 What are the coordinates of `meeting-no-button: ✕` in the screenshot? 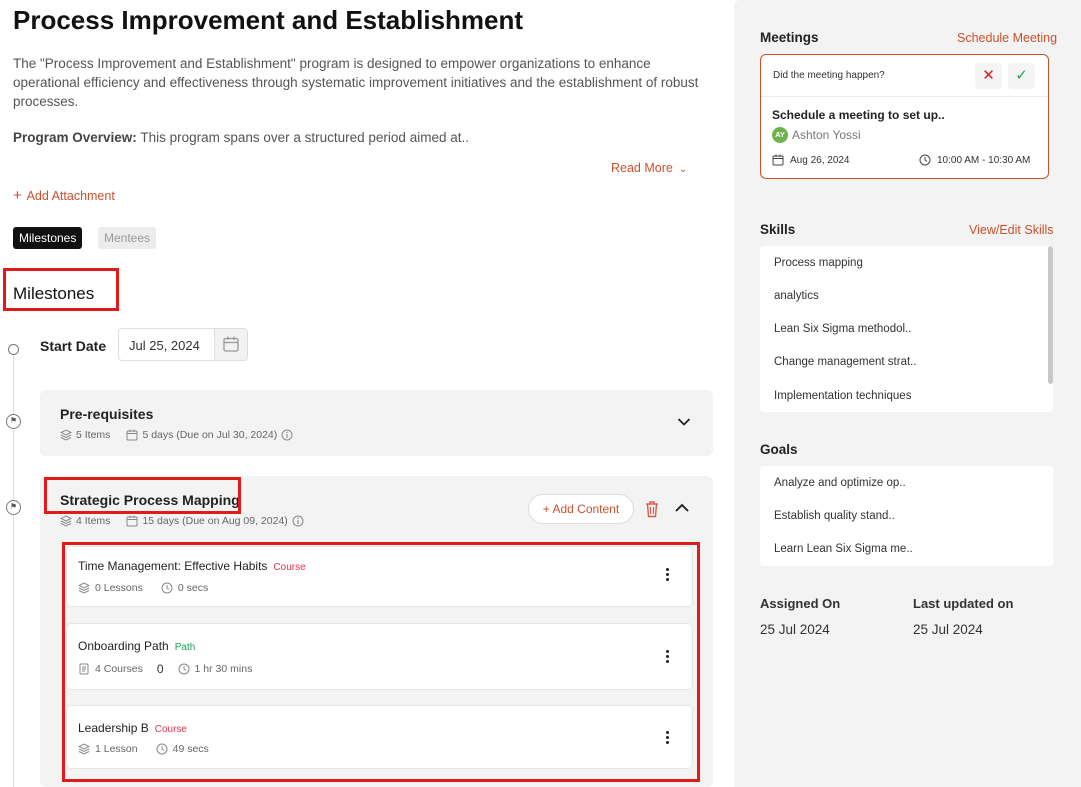 It's located at (988, 76).